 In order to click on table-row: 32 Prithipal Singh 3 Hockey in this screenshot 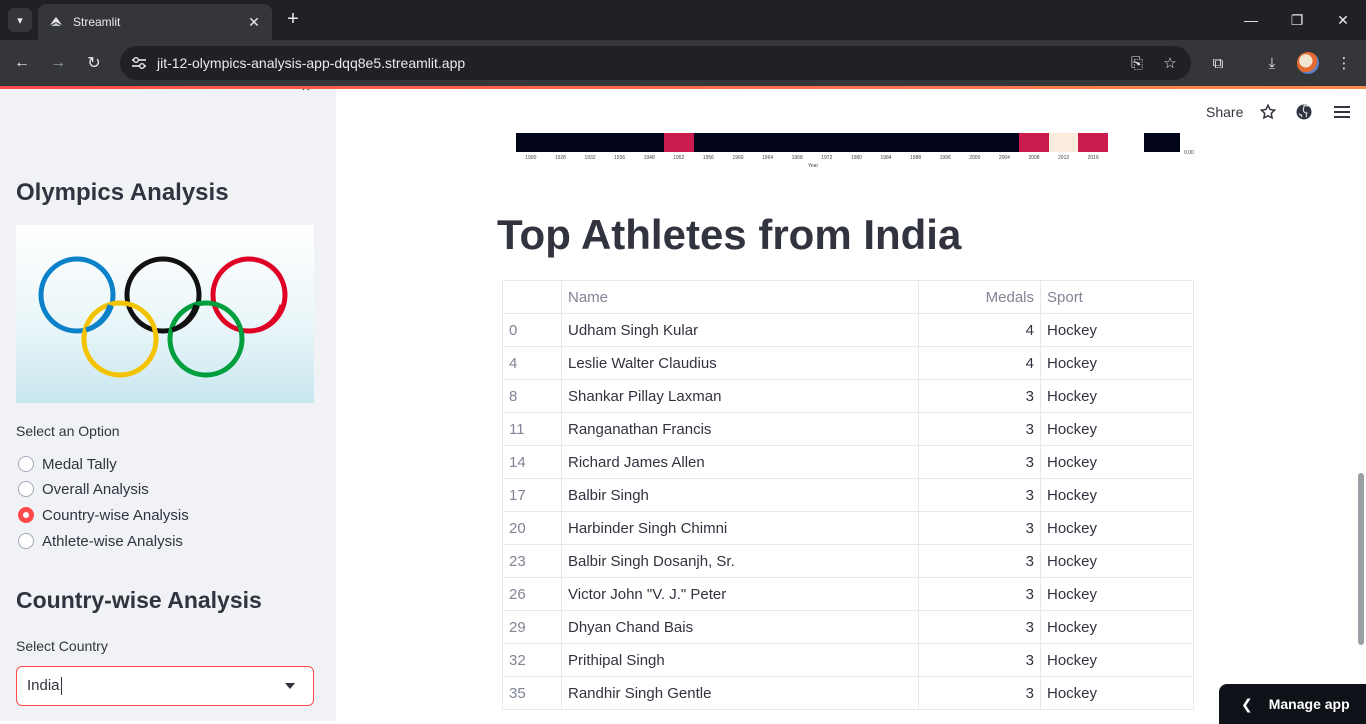, I will do `click(848, 660)`.